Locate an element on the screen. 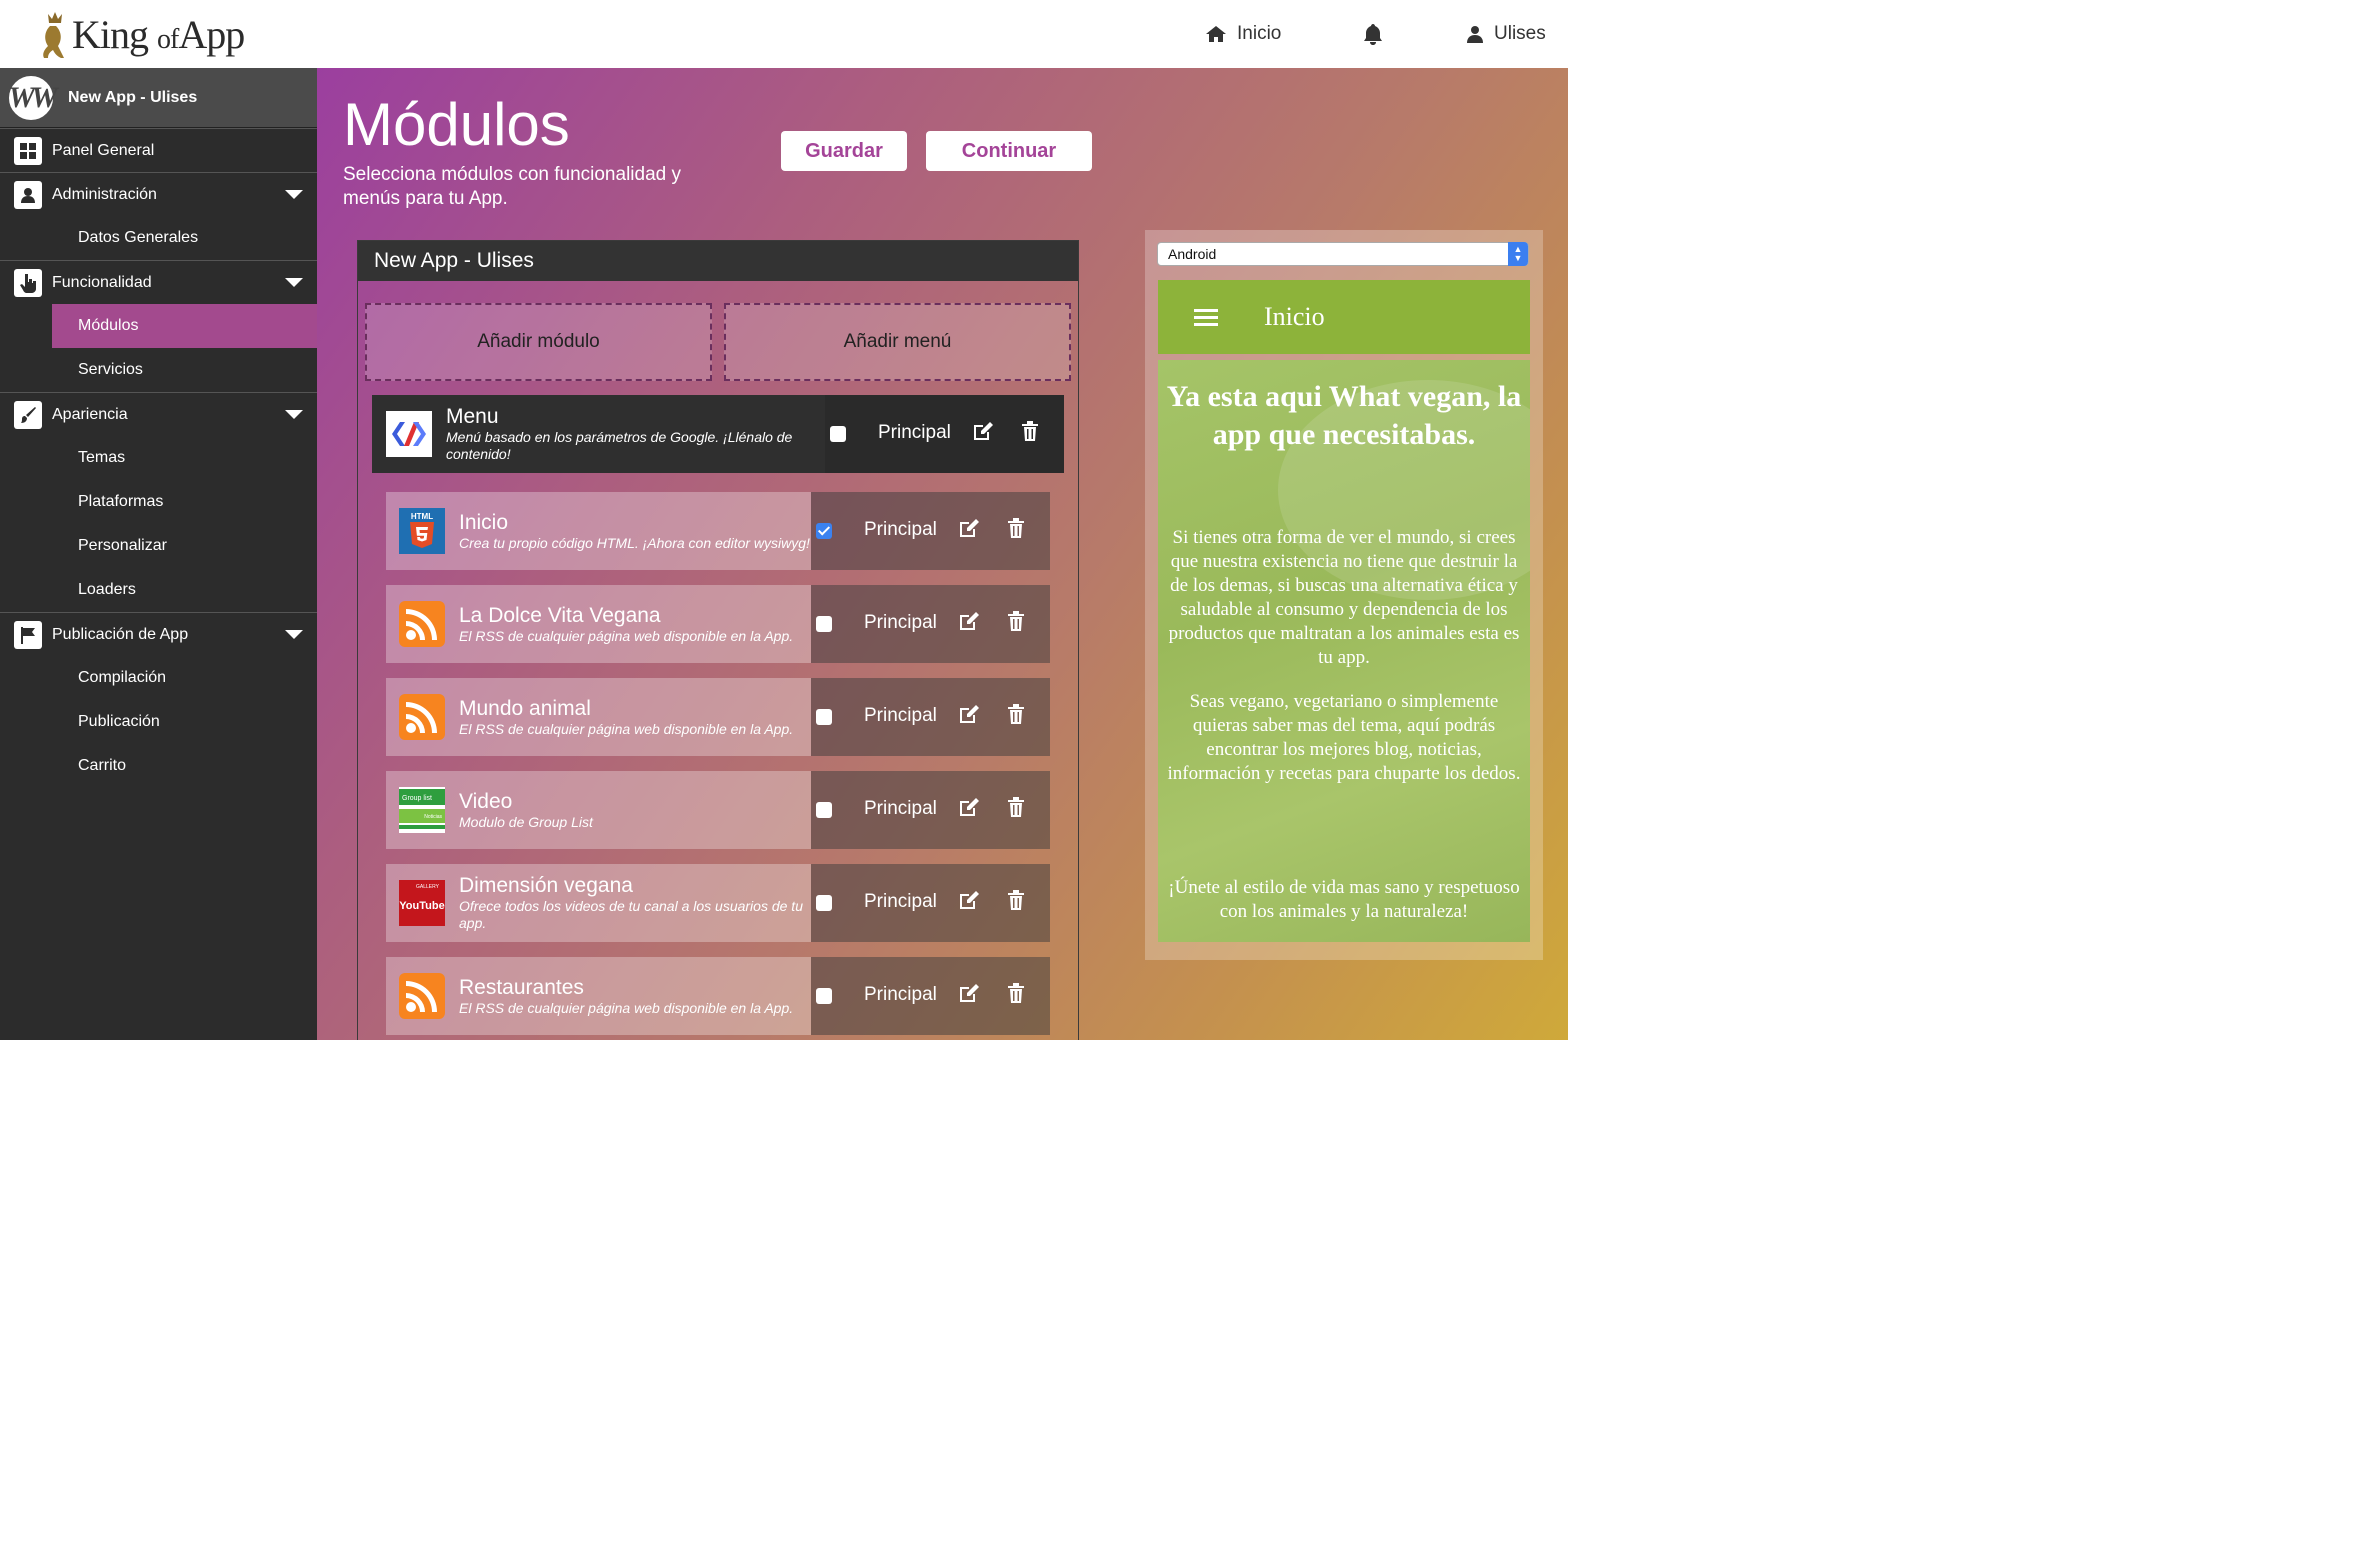 Image resolution: width=2364 pixels, height=1568 pixels. phone-app-bar: Inicio is located at coordinates (1344, 317).